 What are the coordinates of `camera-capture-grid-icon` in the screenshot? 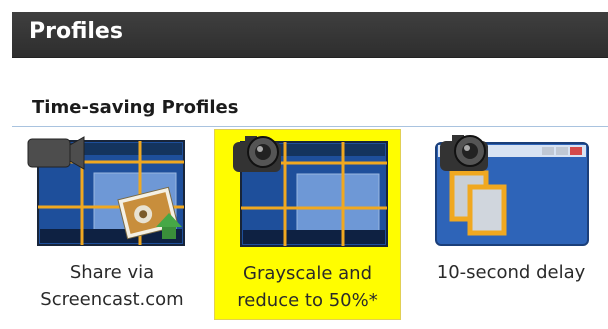 It's located at (310, 191).